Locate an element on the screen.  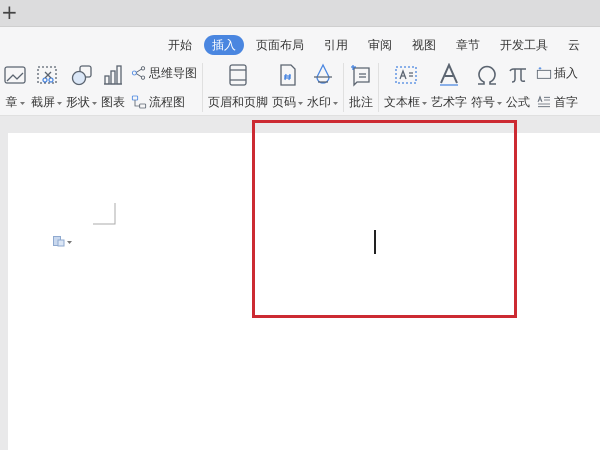
shapes-icon is located at coordinates (82, 75).